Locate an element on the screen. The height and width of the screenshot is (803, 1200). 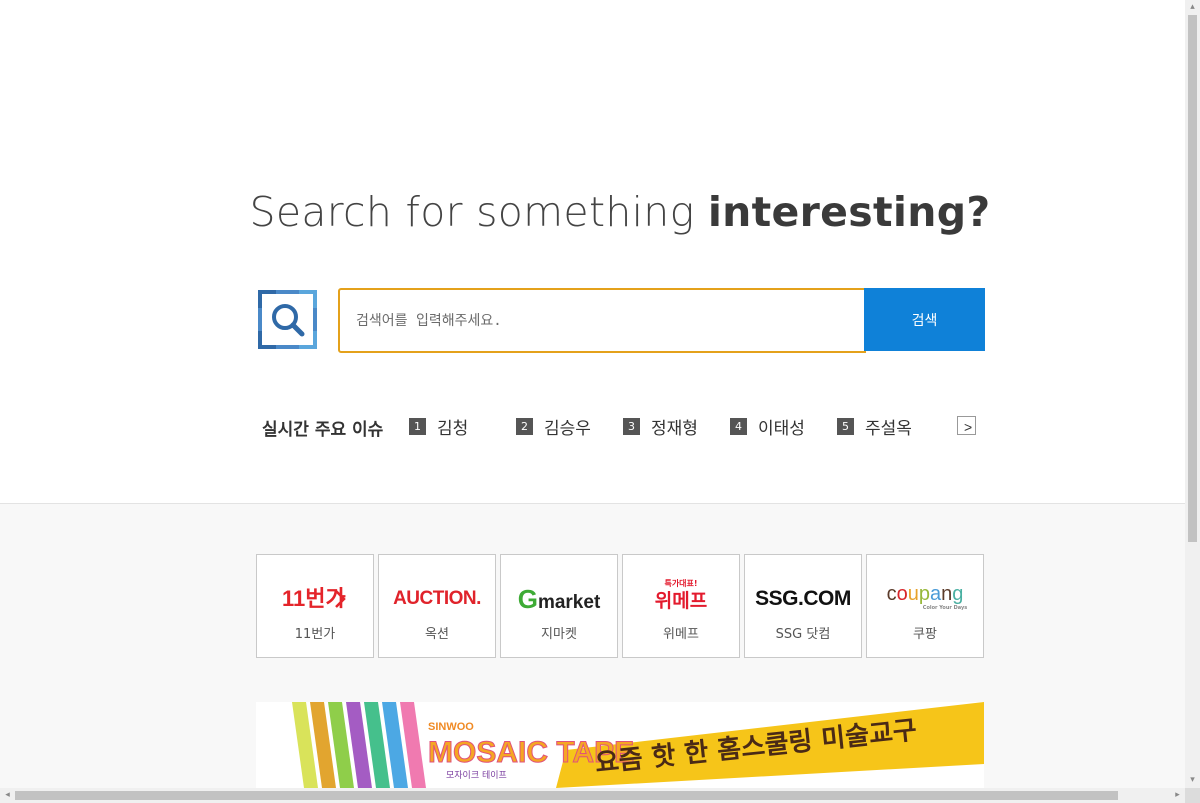
logo-text: SSG.COM is located at coordinates (803, 598).